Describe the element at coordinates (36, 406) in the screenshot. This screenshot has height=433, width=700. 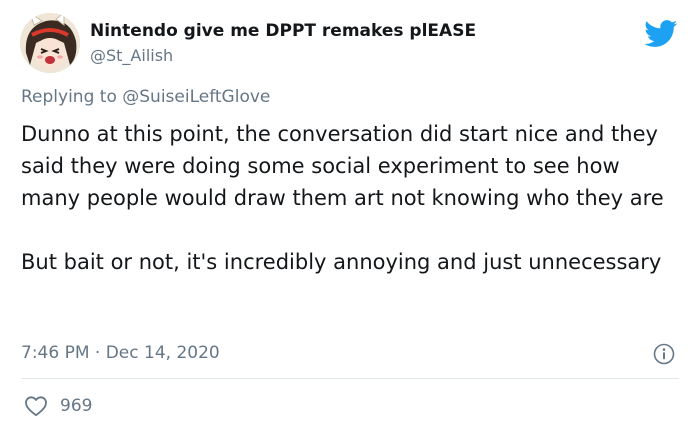
I see `heart-icon` at that location.